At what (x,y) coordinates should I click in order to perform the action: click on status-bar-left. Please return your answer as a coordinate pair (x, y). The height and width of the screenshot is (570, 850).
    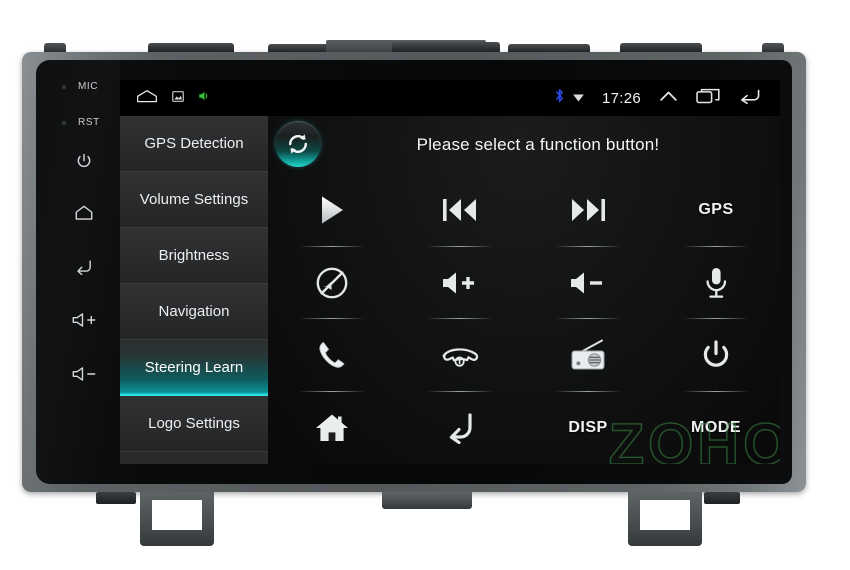
    Looking at the image, I should click on (165, 98).